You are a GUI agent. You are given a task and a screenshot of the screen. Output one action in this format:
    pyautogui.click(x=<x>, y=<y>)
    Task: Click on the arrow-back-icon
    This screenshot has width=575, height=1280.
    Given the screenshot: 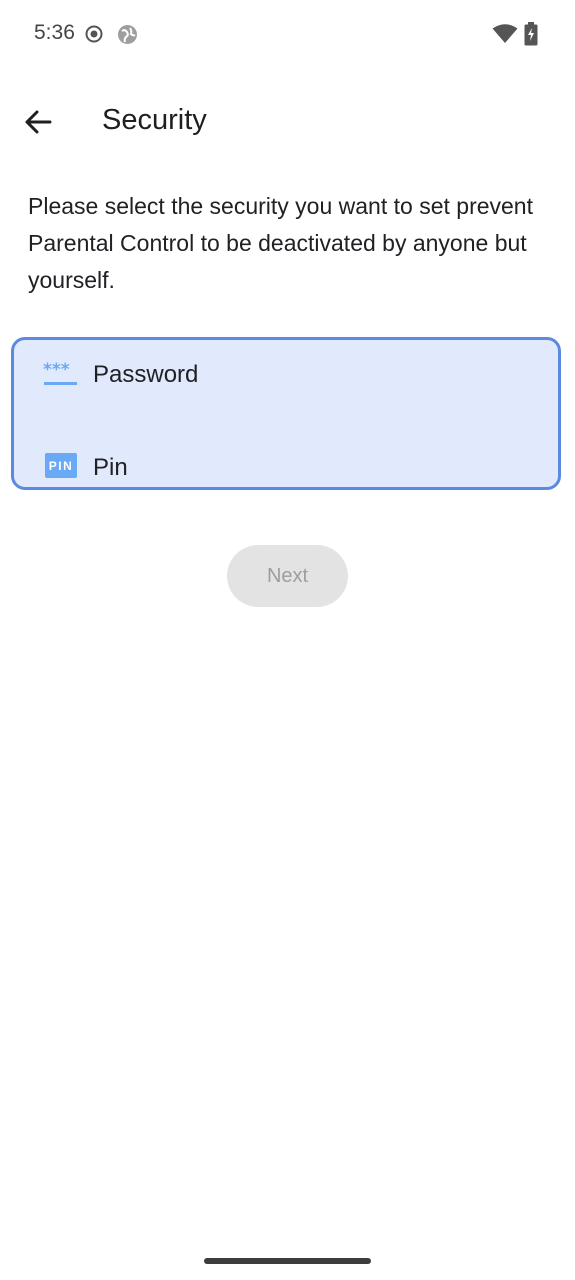 What is the action you would take?
    pyautogui.click(x=38, y=122)
    